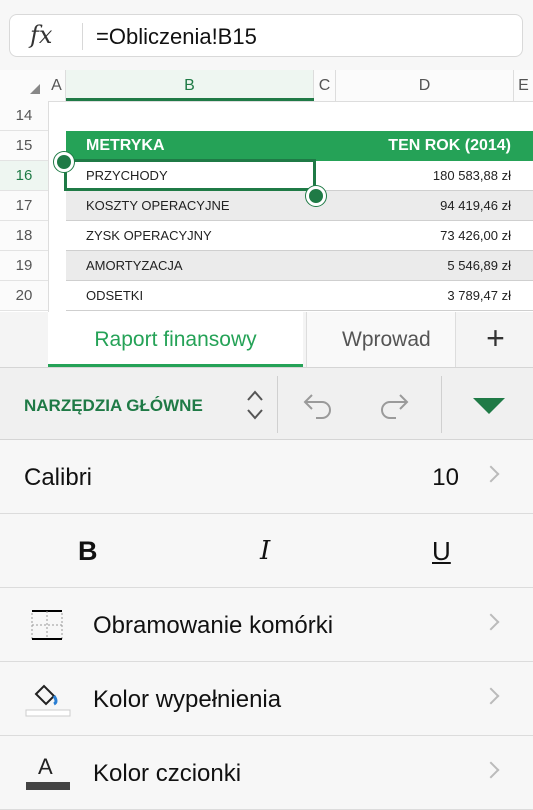 This screenshot has height=810, width=533. I want to click on column-header-d: D, so click(425, 85).